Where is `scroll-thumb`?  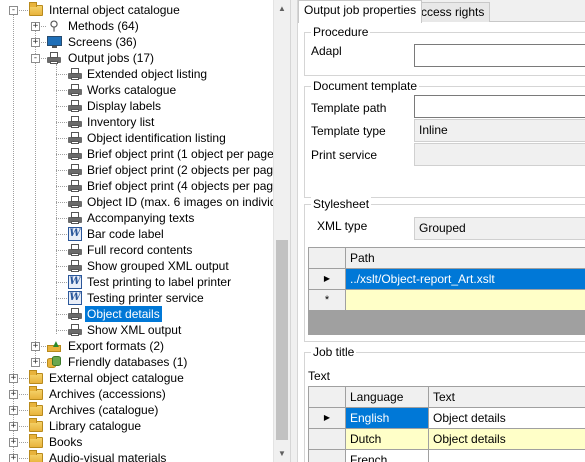 scroll-thumb is located at coordinates (282, 340).